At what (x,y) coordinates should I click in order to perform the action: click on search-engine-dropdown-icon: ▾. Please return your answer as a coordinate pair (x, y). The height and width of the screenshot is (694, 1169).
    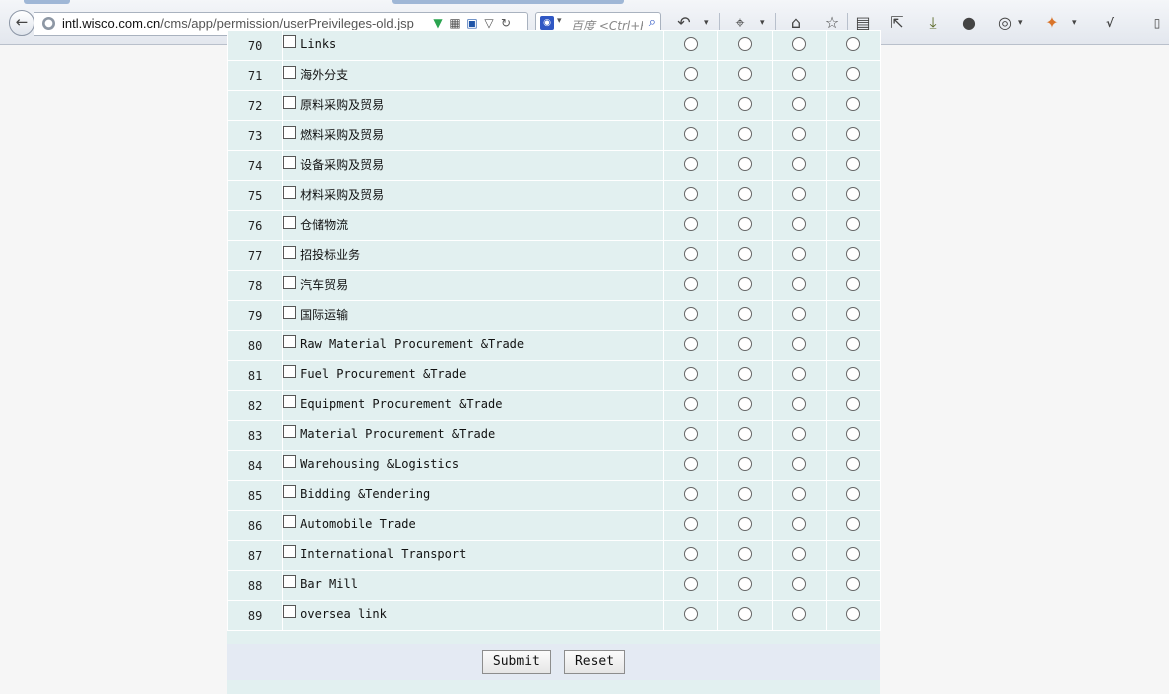
    Looking at the image, I should click on (559, 21).